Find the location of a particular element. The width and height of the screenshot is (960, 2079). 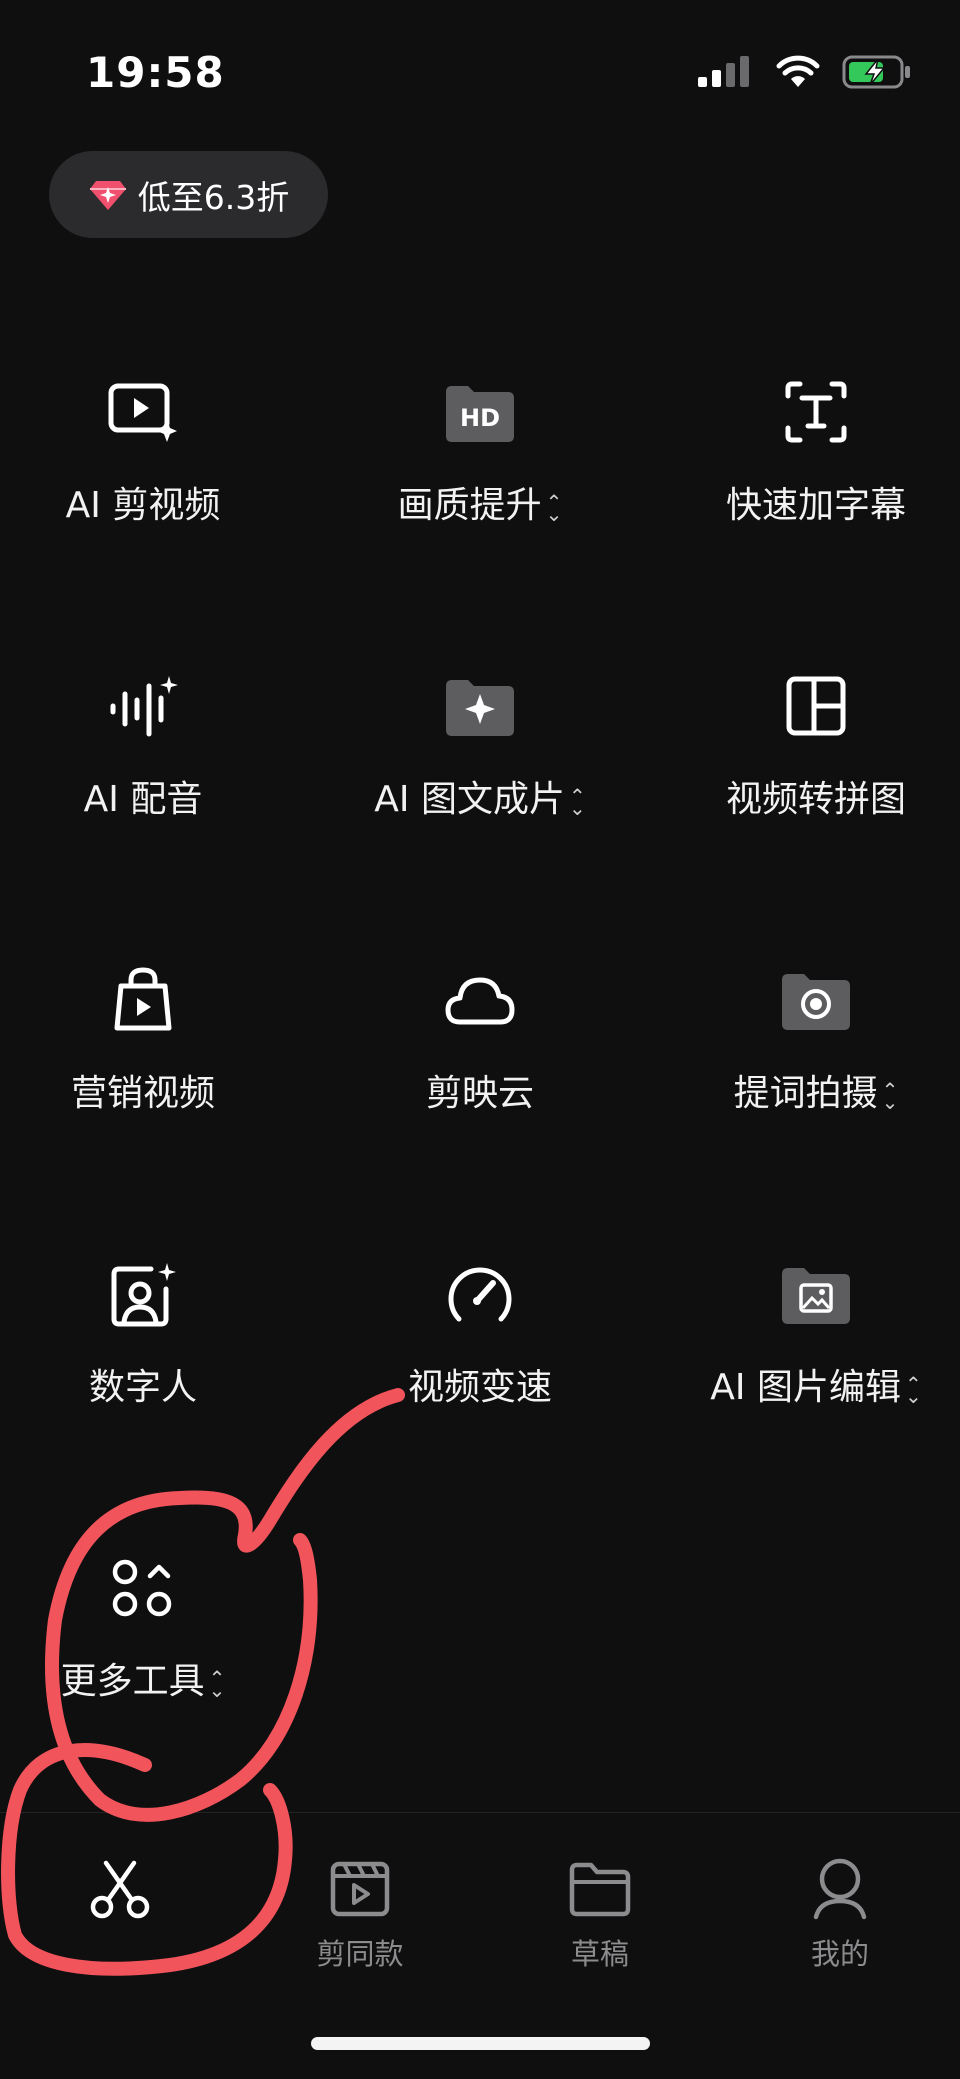

tool-label: 数字人 is located at coordinates (142, 1387).